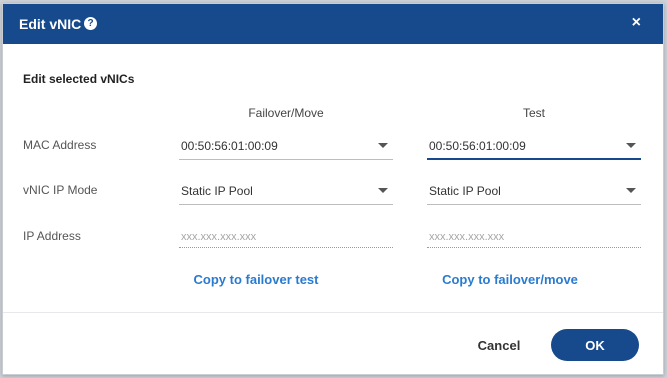 This screenshot has width=667, height=378. I want to click on vnic-ip-mode-label: vNIC IP Mode, so click(60, 190).